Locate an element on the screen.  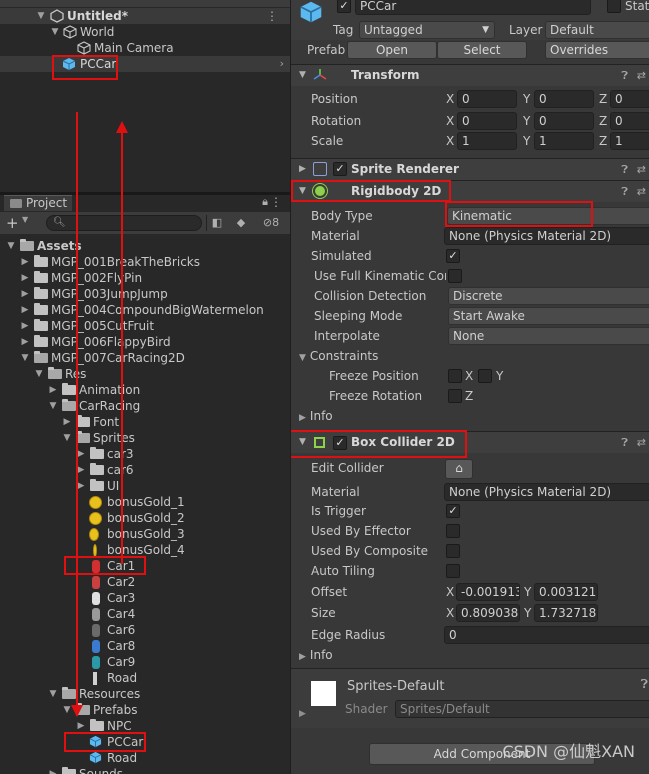
scale-x-field: 1 is located at coordinates (487, 141).